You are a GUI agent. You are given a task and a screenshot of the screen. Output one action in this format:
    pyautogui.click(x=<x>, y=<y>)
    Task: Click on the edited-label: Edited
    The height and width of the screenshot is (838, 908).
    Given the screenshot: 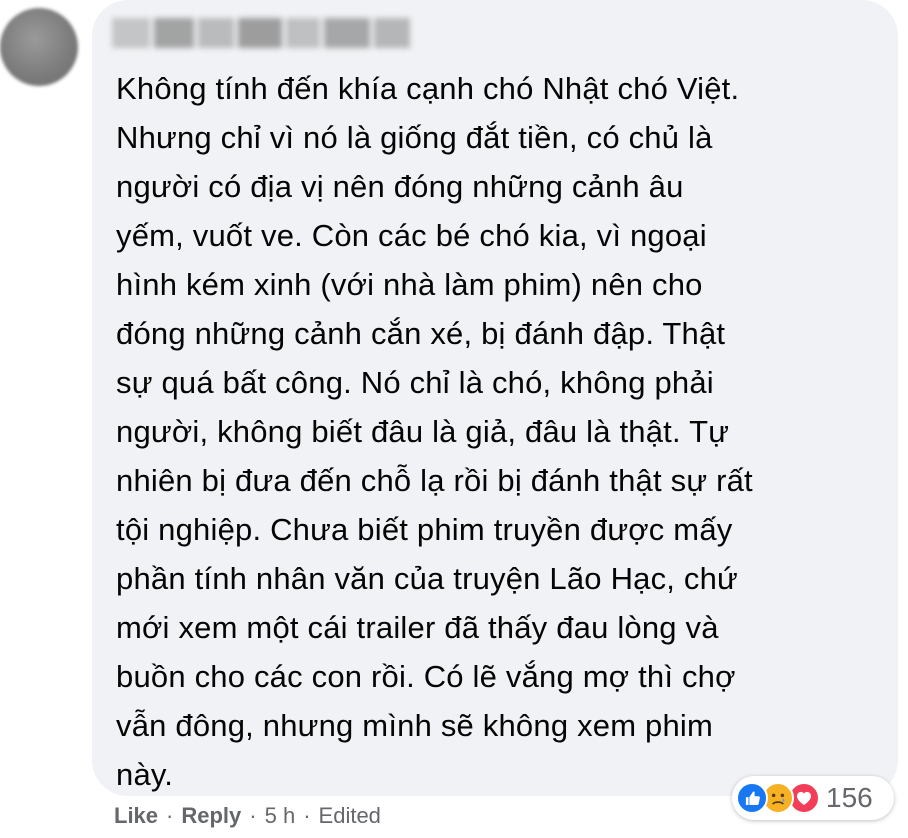 What is the action you would take?
    pyautogui.click(x=350, y=816)
    